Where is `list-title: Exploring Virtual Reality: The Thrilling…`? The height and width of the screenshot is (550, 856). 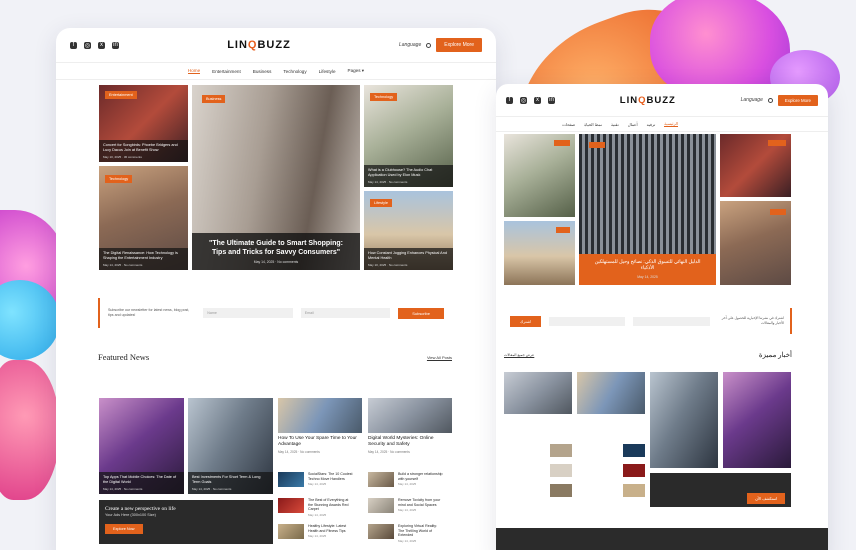
list-title: Exploring Virtual Reality: The Thrilling… is located at coordinates (421, 531).